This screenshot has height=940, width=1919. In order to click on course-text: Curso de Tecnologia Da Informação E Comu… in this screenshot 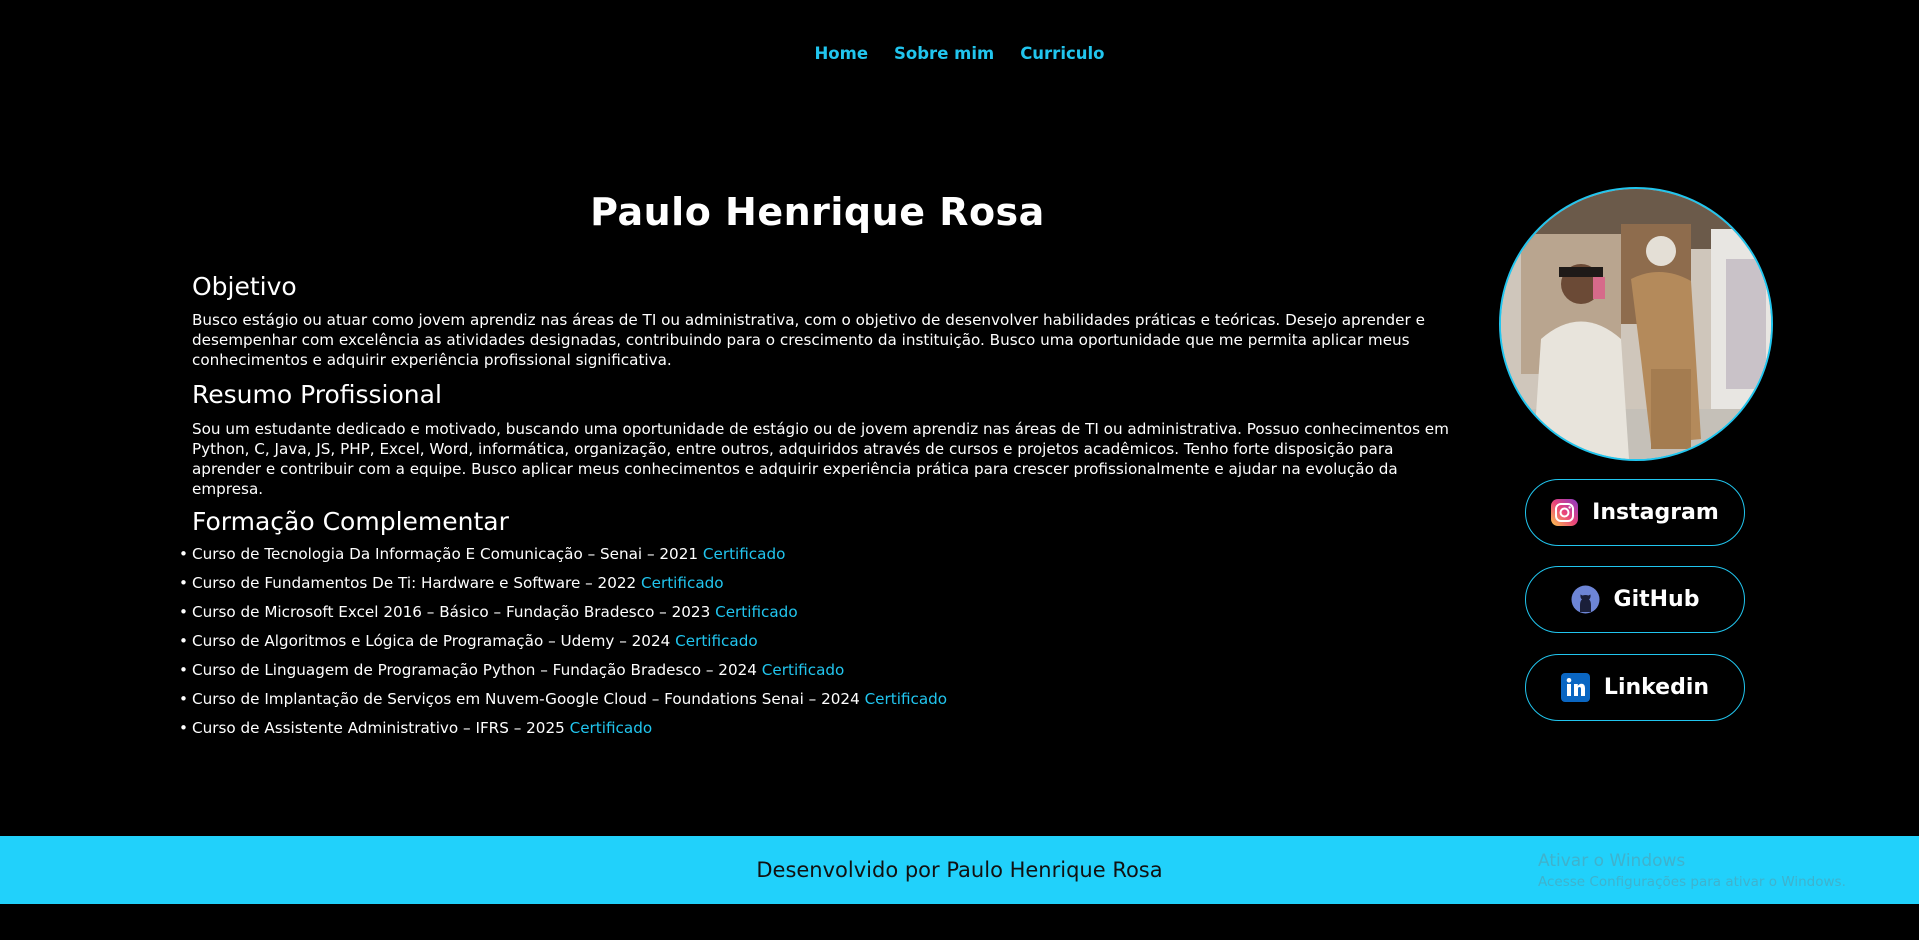, I will do `click(445, 554)`.